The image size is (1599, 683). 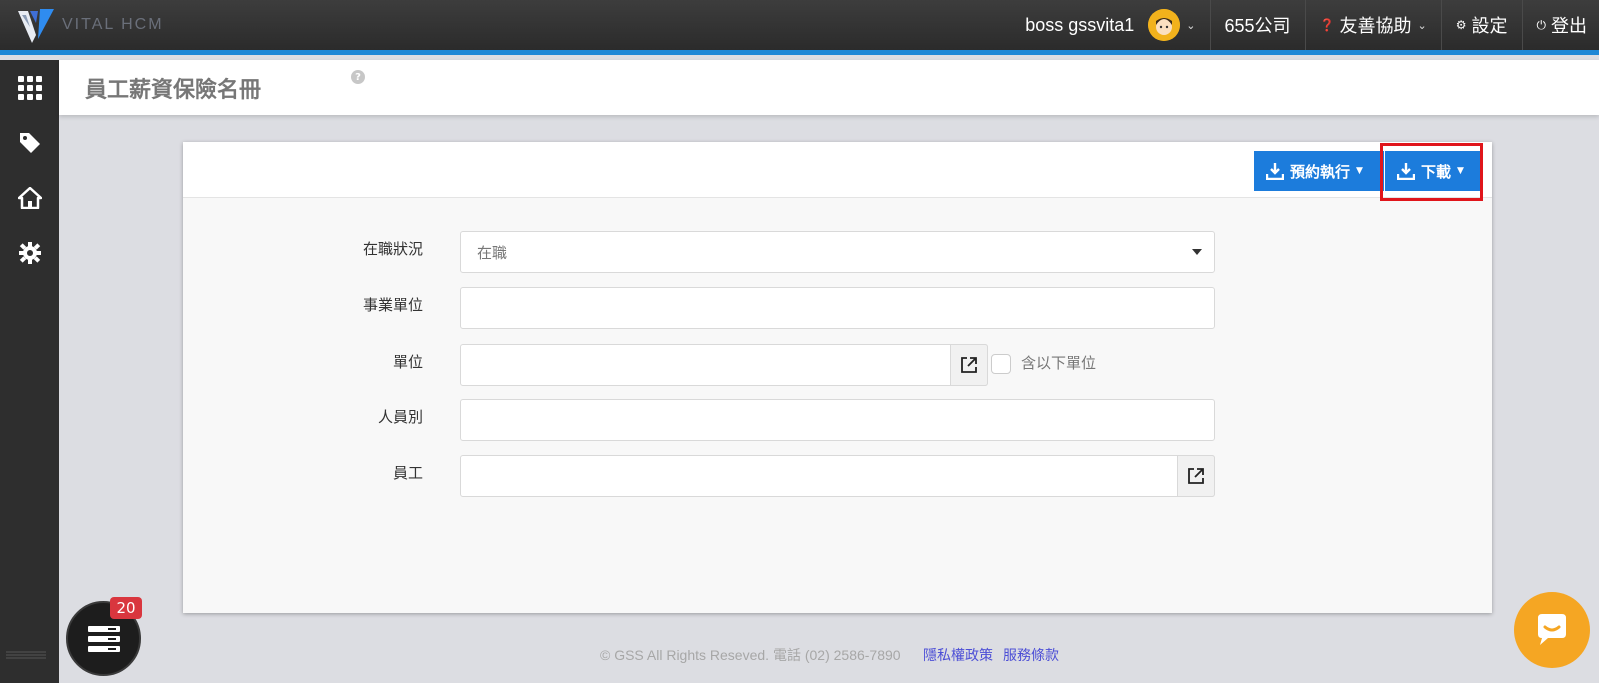 What do you see at coordinates (1431, 172) in the screenshot?
I see `download-highlight-box` at bounding box center [1431, 172].